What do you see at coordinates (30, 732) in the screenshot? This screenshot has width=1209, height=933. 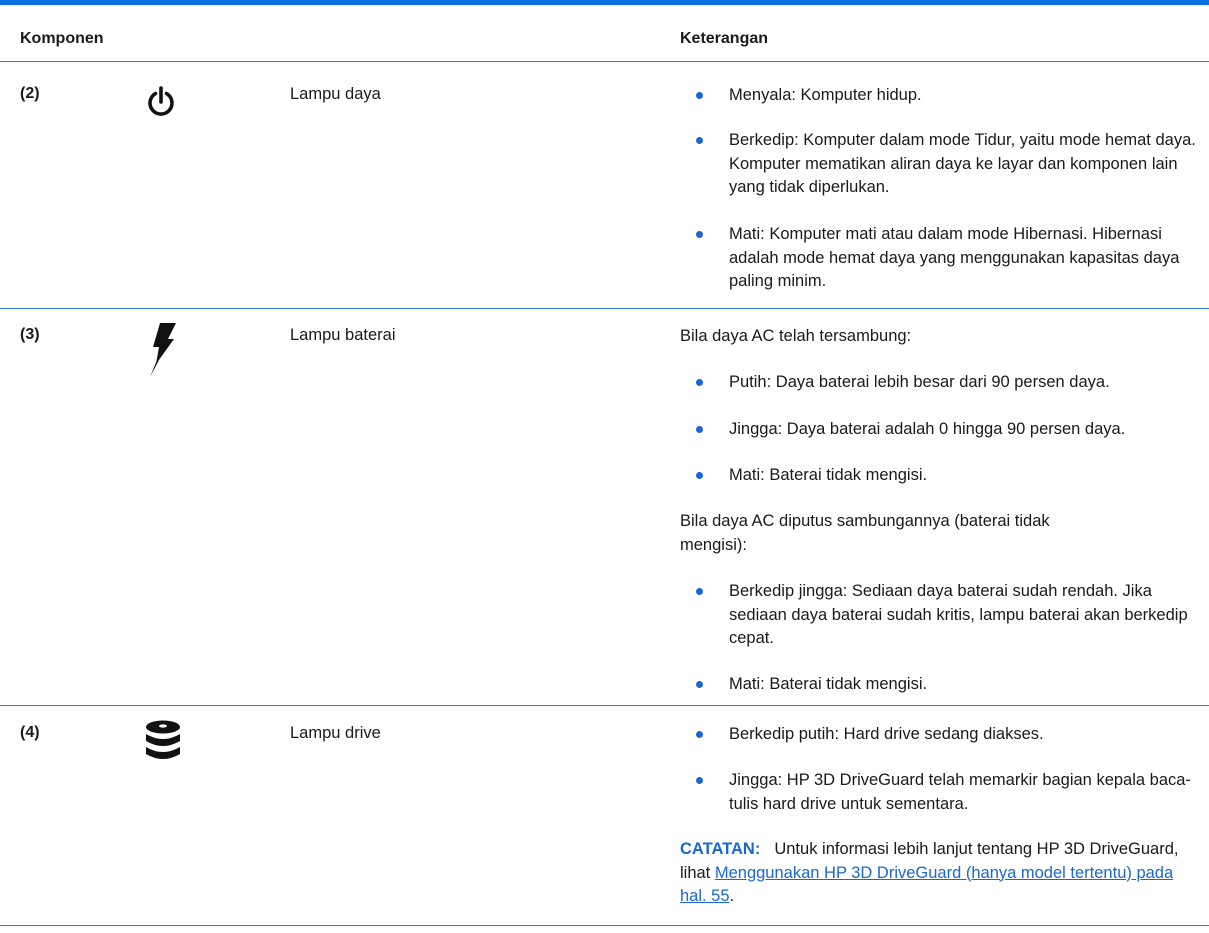 I see `row-number: (4)` at bounding box center [30, 732].